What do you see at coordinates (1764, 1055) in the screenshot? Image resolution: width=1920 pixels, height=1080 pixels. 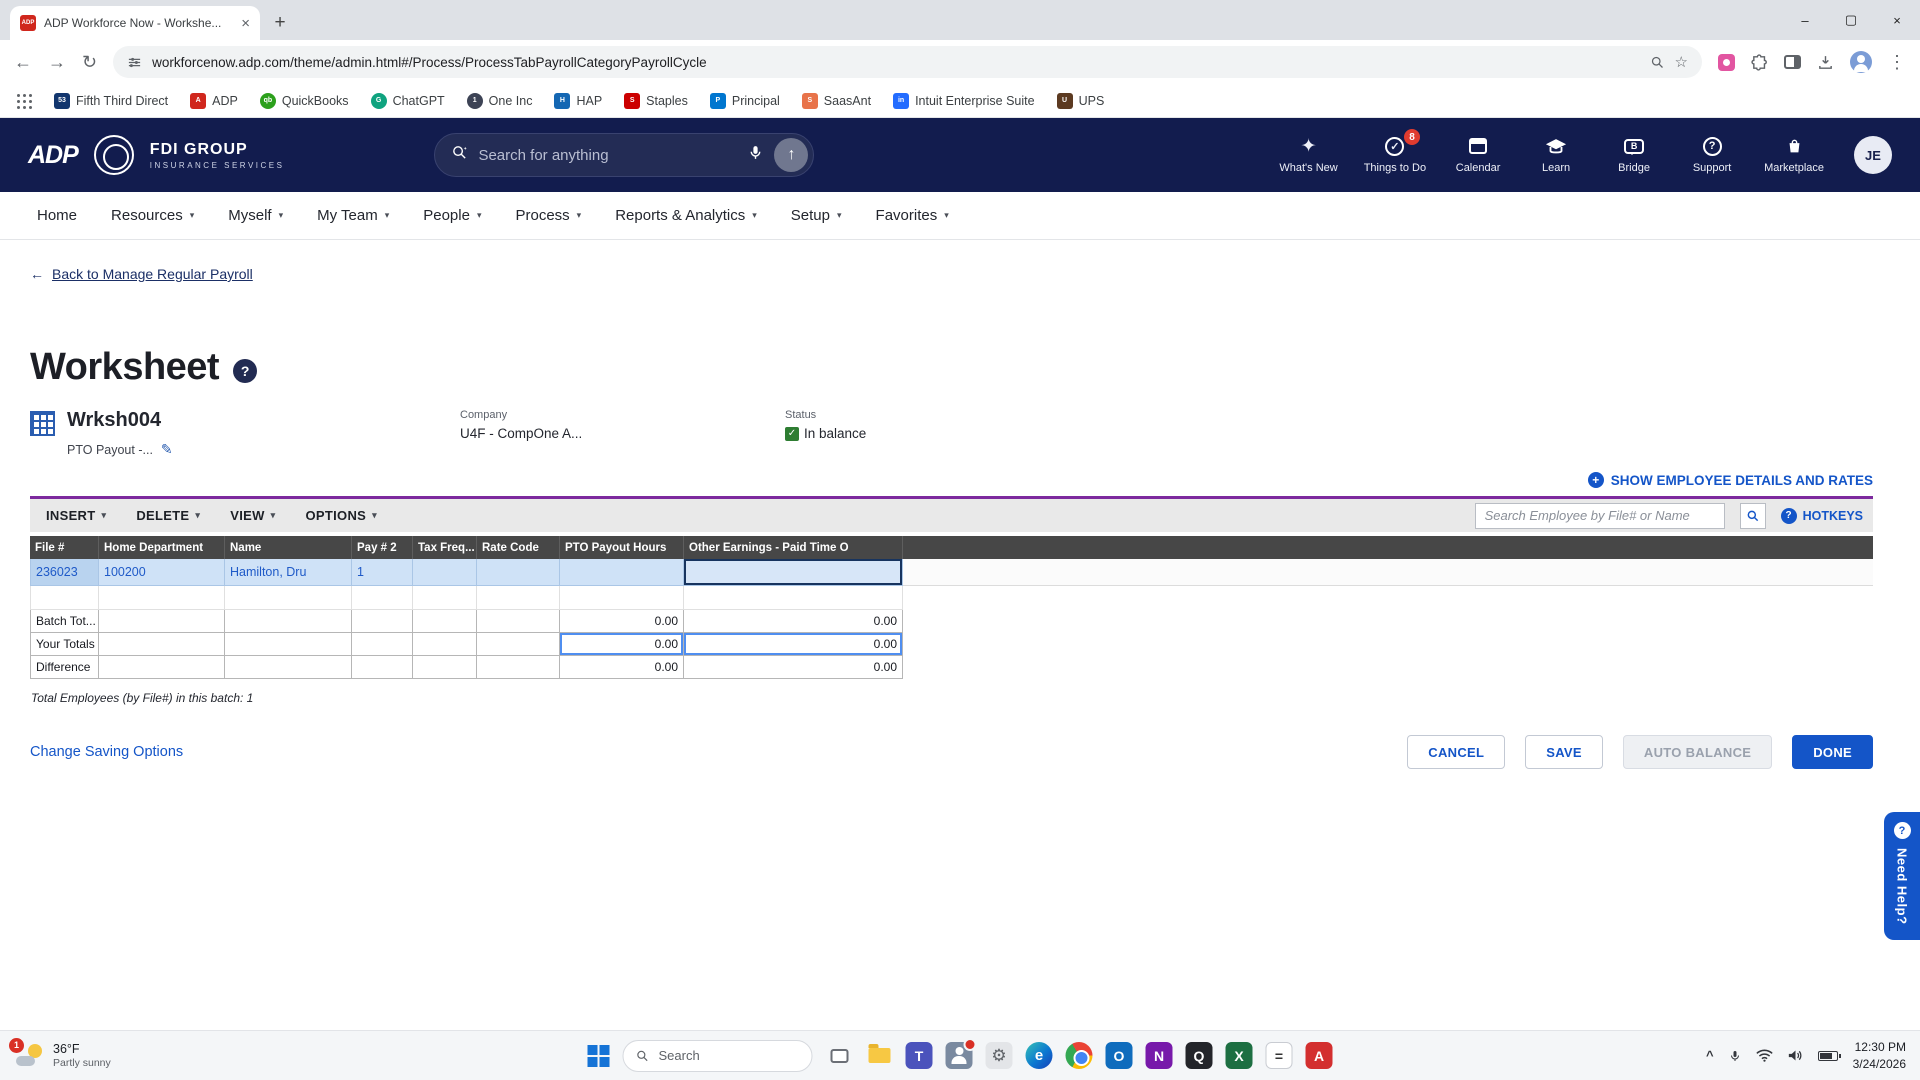 I see `wifi-icon` at bounding box center [1764, 1055].